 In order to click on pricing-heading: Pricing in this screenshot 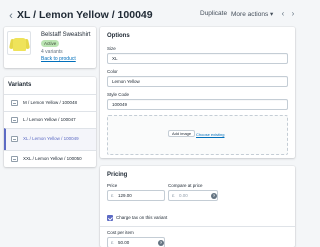, I will do `click(117, 175)`.